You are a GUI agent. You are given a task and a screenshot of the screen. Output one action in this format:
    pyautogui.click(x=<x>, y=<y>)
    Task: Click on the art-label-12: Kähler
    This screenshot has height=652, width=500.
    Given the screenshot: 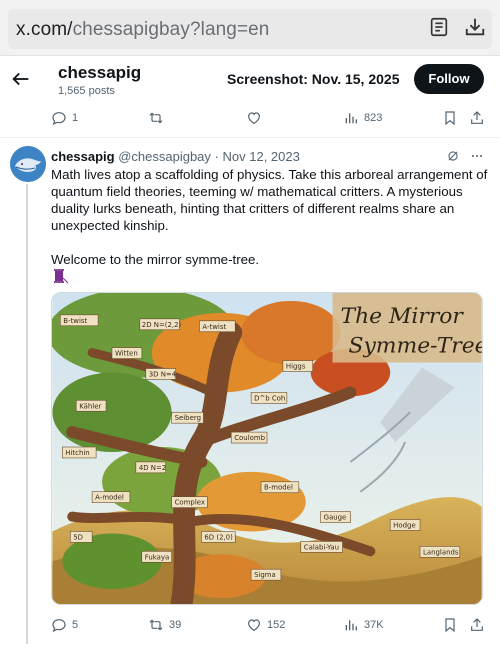 What is the action you would take?
    pyautogui.click(x=90, y=406)
    